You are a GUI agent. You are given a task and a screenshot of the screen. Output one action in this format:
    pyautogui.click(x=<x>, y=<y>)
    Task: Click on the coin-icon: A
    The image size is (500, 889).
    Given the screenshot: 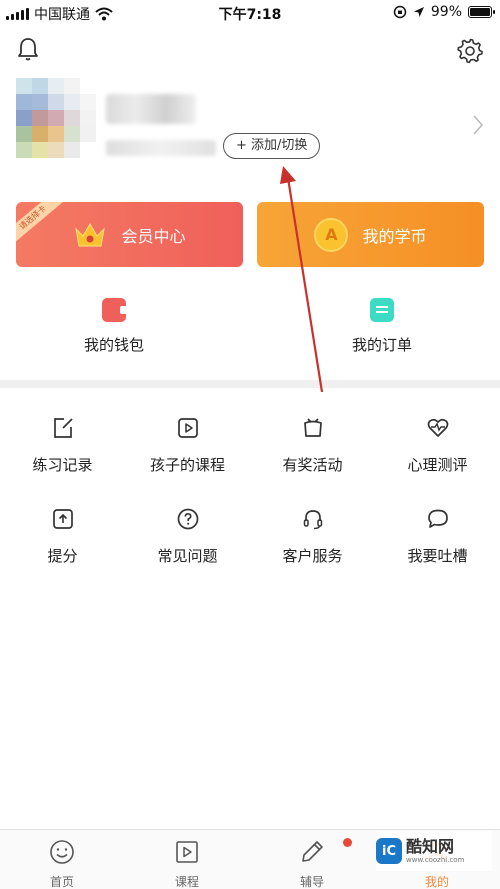 What is the action you would take?
    pyautogui.click(x=331, y=234)
    